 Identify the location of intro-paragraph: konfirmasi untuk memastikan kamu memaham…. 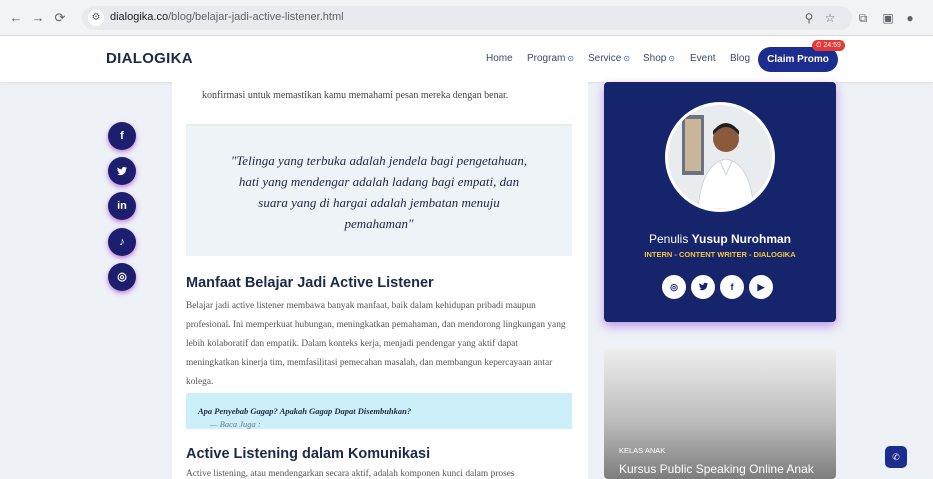
(355, 95).